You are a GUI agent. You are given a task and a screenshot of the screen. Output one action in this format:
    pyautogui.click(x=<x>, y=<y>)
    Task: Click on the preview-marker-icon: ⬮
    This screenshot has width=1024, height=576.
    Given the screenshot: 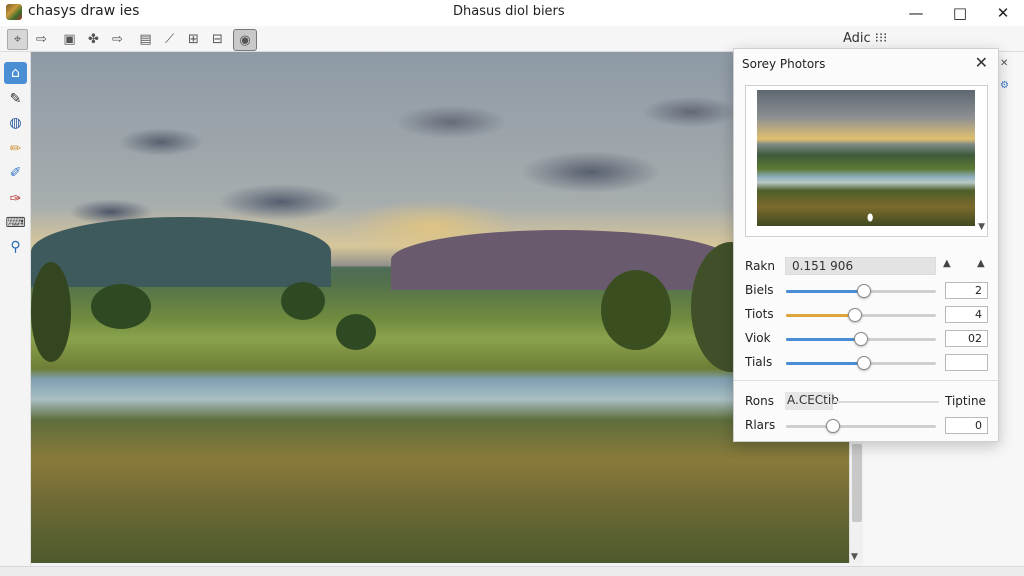 What is the action you would take?
    pyautogui.click(x=870, y=218)
    